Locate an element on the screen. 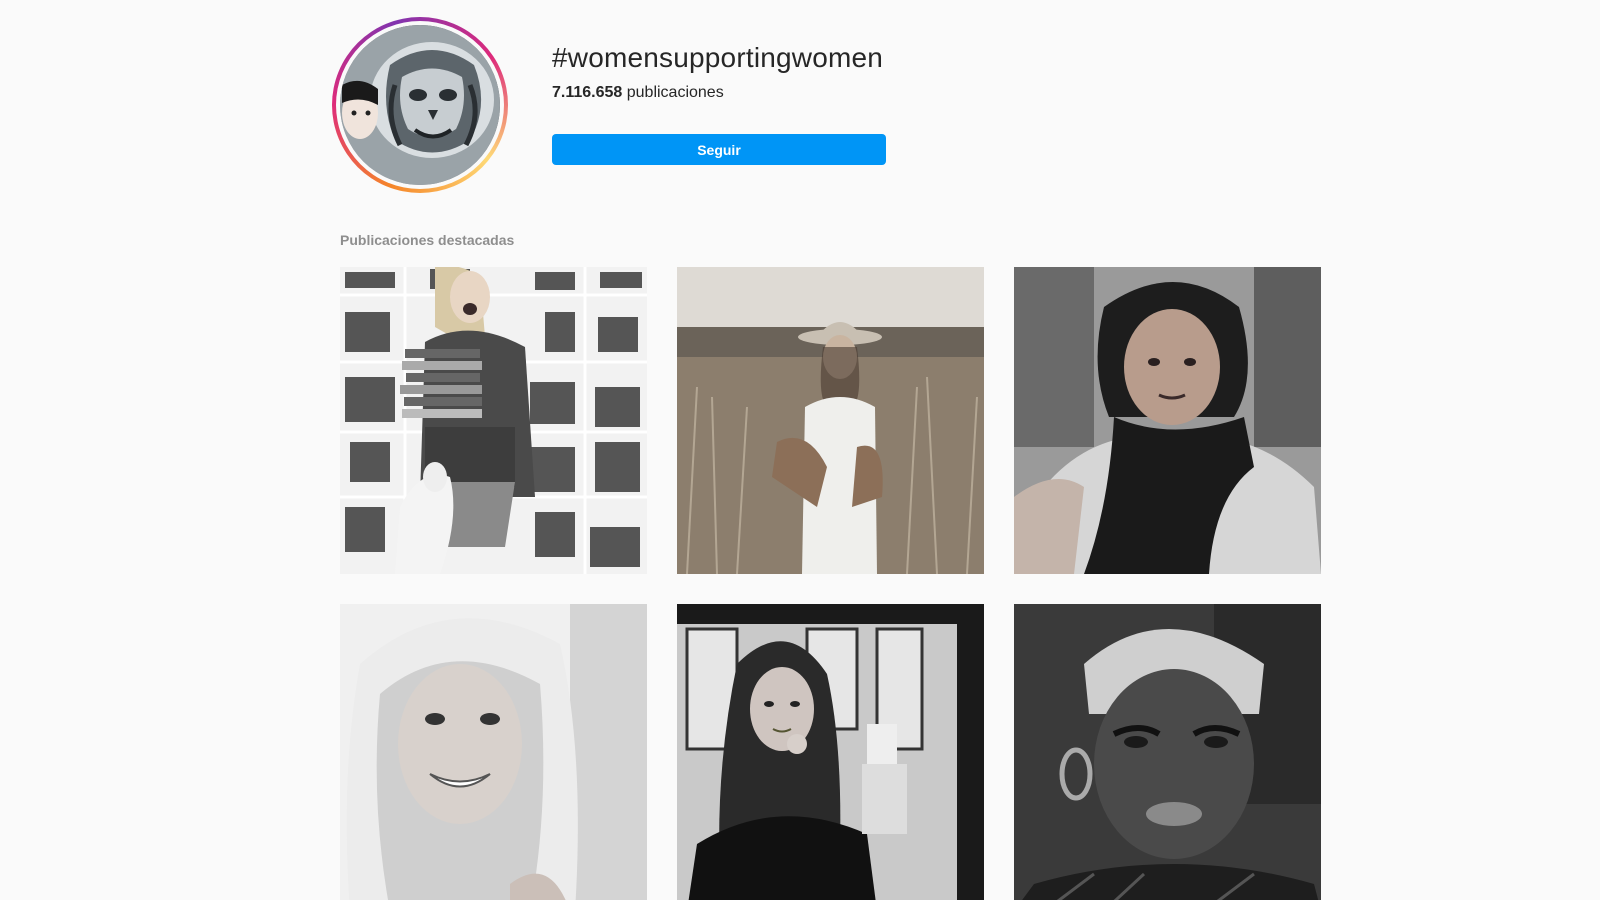  lion-artwork-icon is located at coordinates (420, 105).